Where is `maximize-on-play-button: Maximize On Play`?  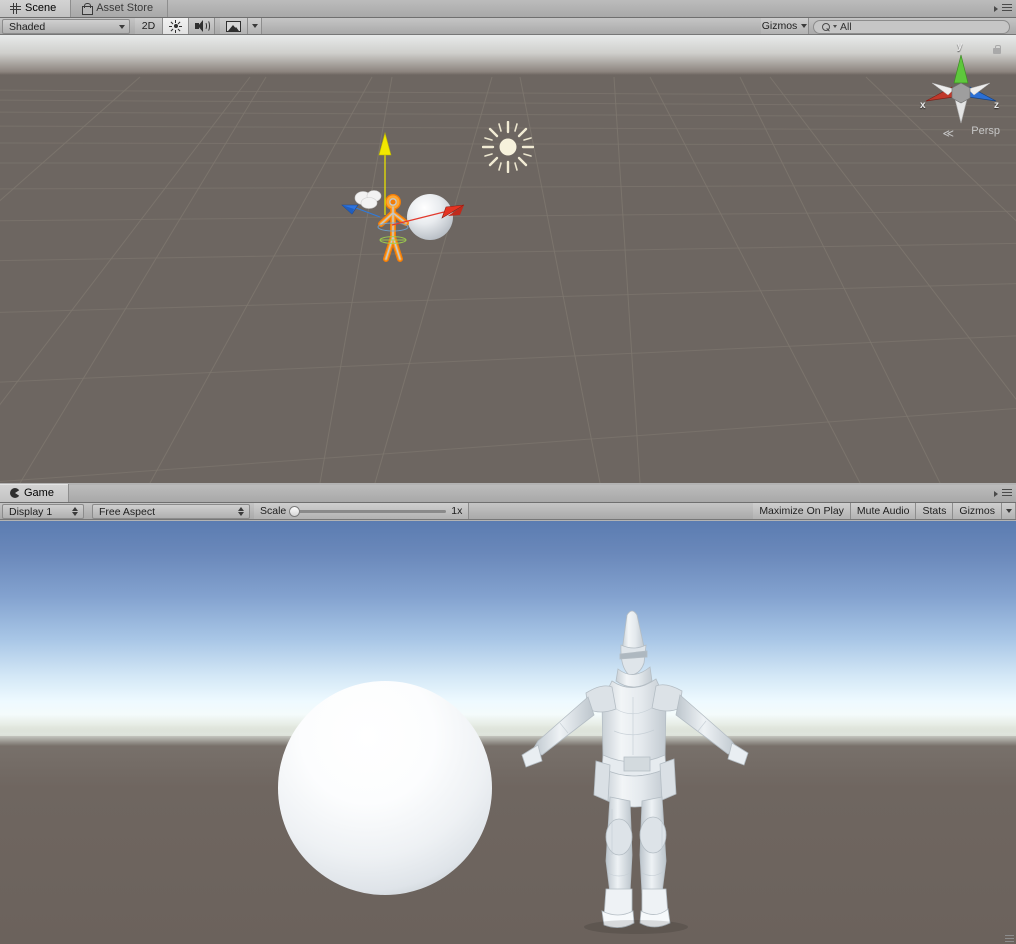 maximize-on-play-button: Maximize On Play is located at coordinates (802, 511).